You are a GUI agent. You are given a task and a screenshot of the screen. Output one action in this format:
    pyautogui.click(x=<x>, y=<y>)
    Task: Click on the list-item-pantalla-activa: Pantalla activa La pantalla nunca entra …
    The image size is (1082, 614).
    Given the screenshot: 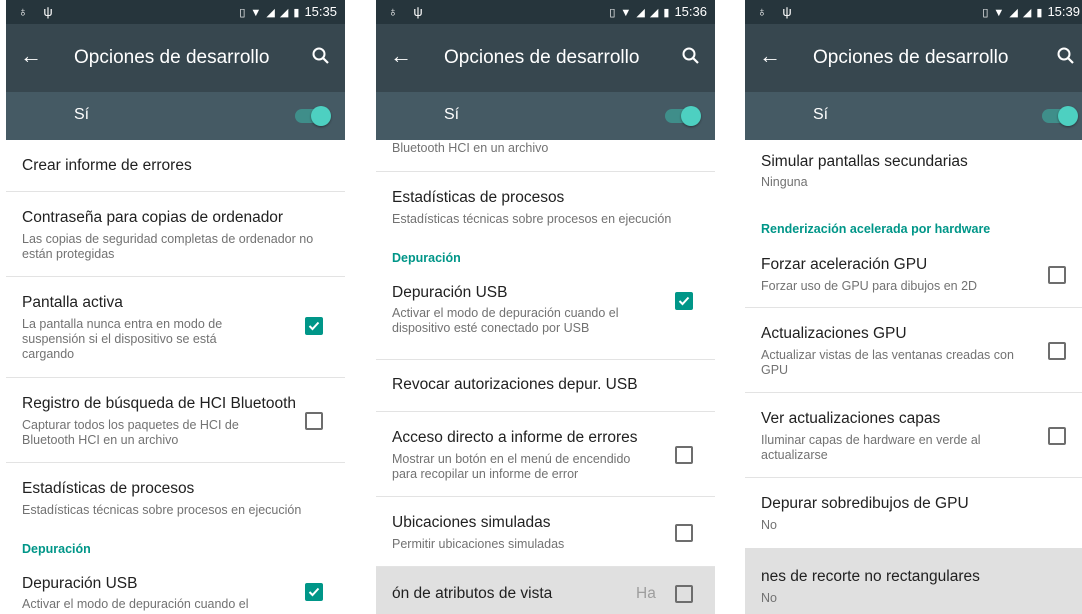 What is the action you would take?
    pyautogui.click(x=175, y=327)
    